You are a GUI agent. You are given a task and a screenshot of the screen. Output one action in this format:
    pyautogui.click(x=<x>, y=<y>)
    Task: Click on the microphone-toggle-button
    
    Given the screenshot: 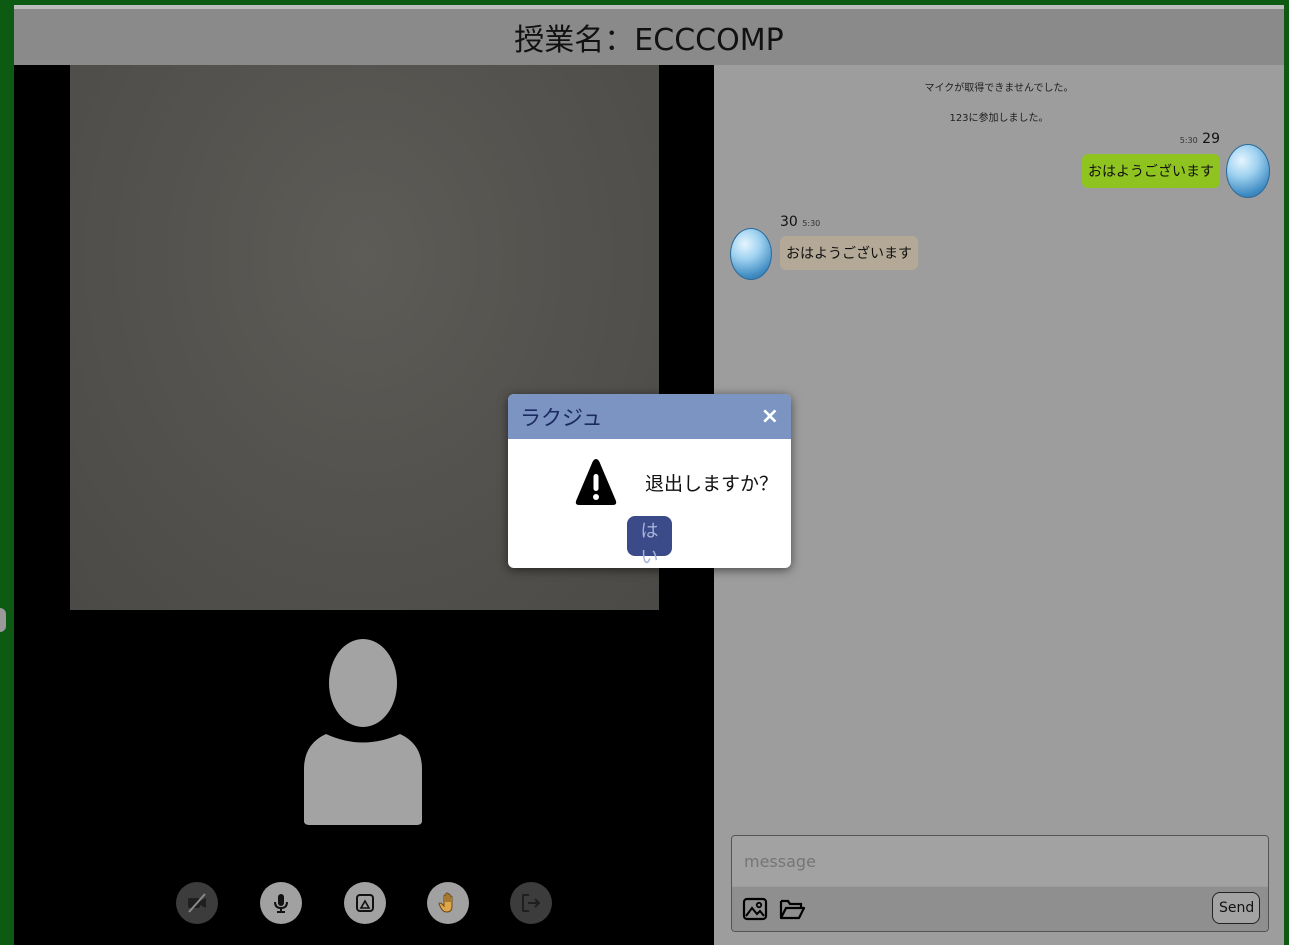 What is the action you would take?
    pyautogui.click(x=281, y=903)
    